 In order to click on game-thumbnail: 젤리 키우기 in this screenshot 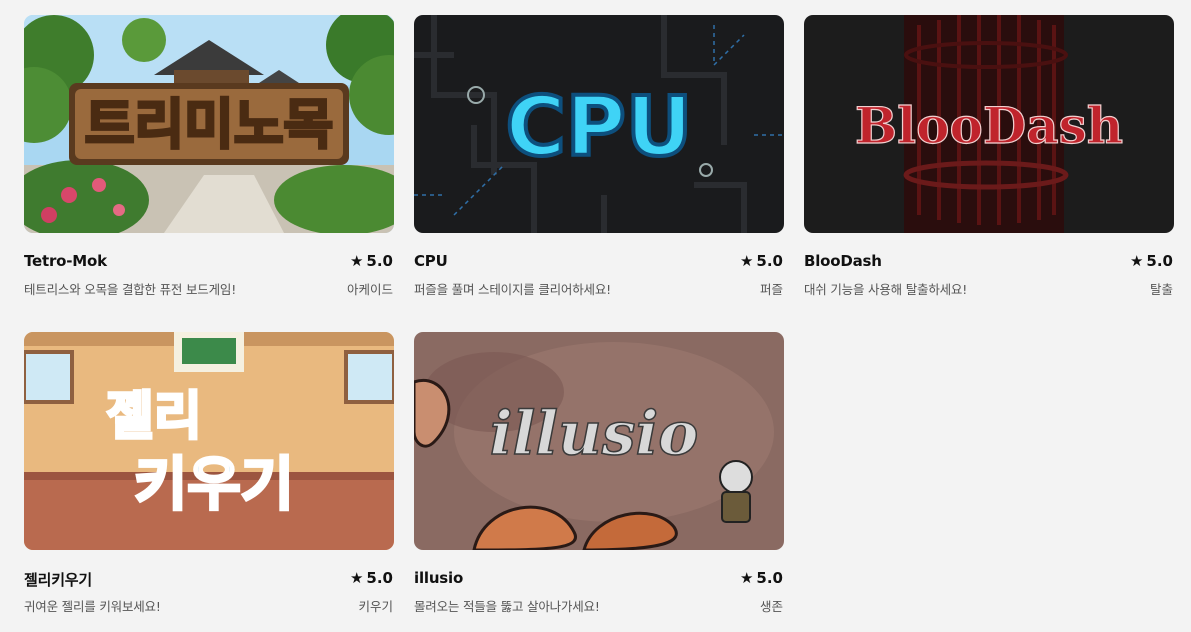, I will do `click(209, 441)`.